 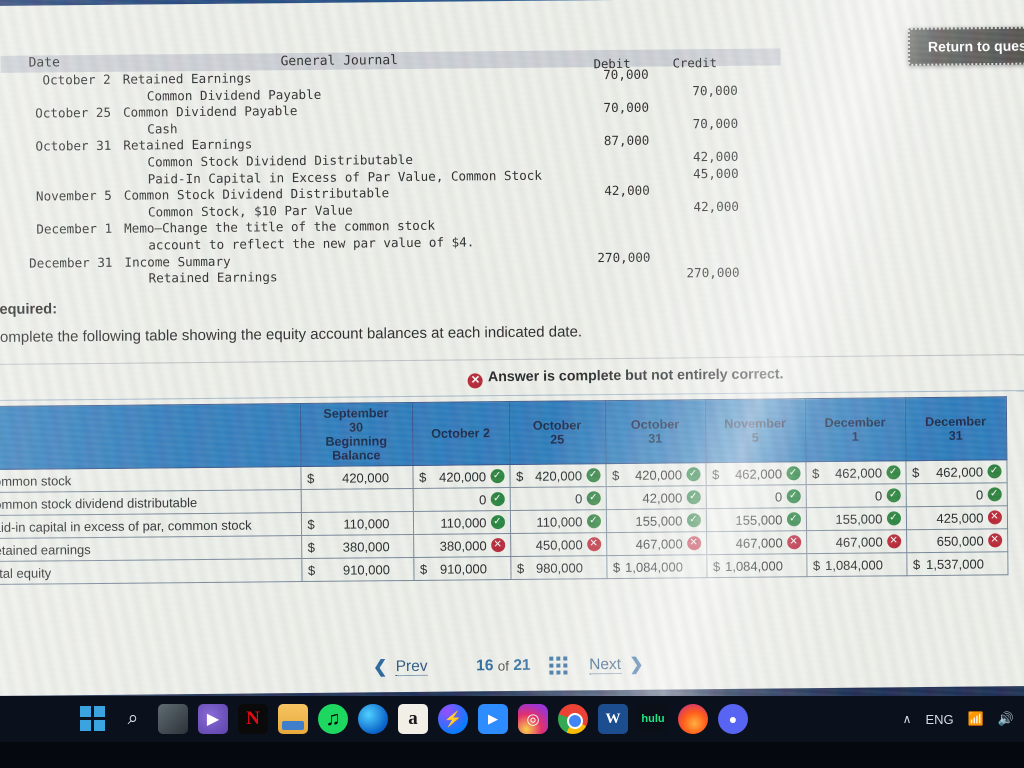 What do you see at coordinates (557, 665) in the screenshot?
I see `grid-icon` at bounding box center [557, 665].